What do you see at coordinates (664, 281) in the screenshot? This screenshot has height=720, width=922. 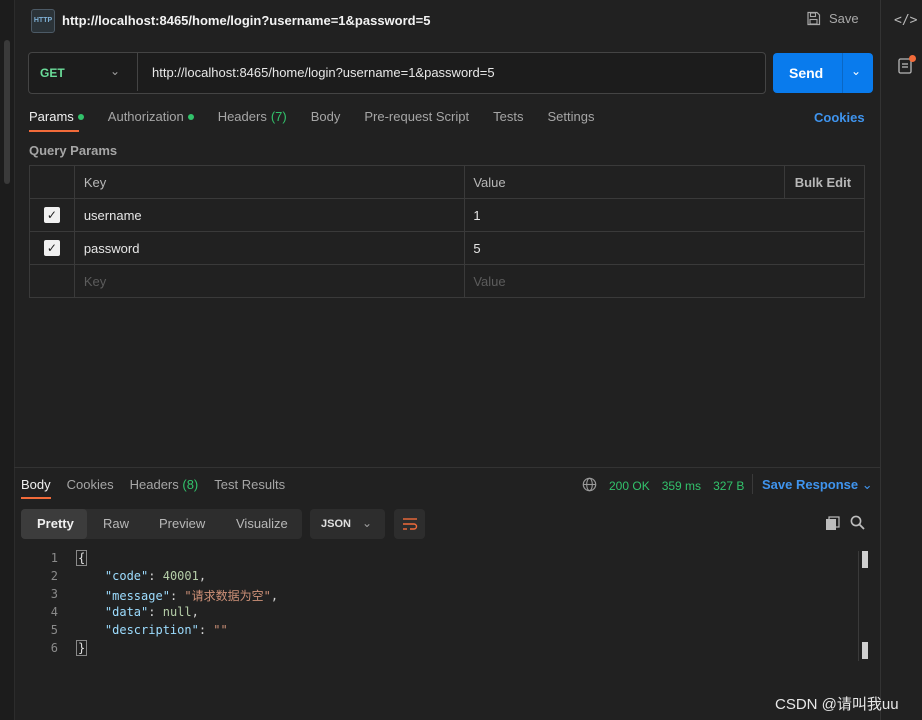 I see `value-placeholder-input: Value` at bounding box center [664, 281].